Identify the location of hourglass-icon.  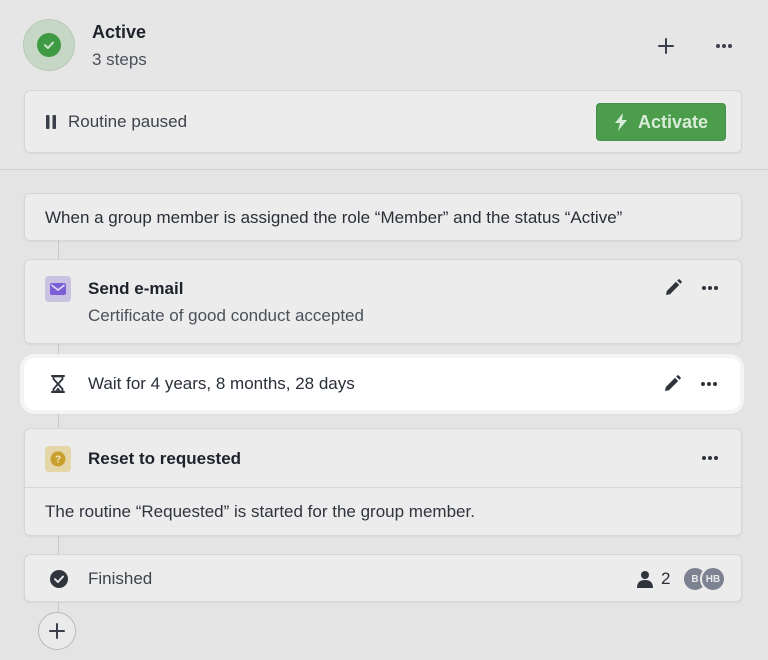
(58, 384).